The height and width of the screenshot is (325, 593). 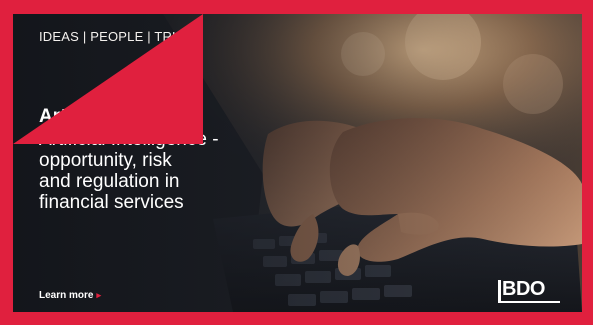 I want to click on bdo-logo: BDO, so click(x=529, y=293).